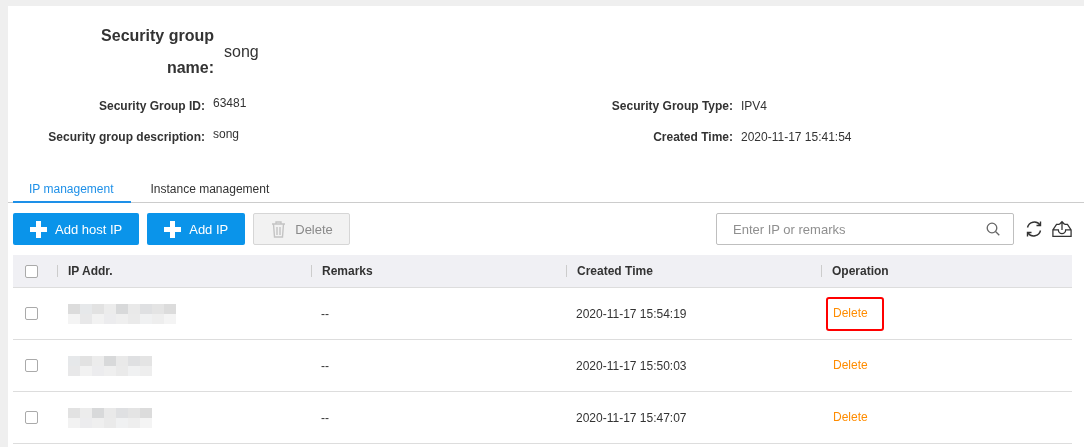 Image resolution: width=1084 pixels, height=447 pixels. I want to click on select-all-checkbox, so click(31, 271).